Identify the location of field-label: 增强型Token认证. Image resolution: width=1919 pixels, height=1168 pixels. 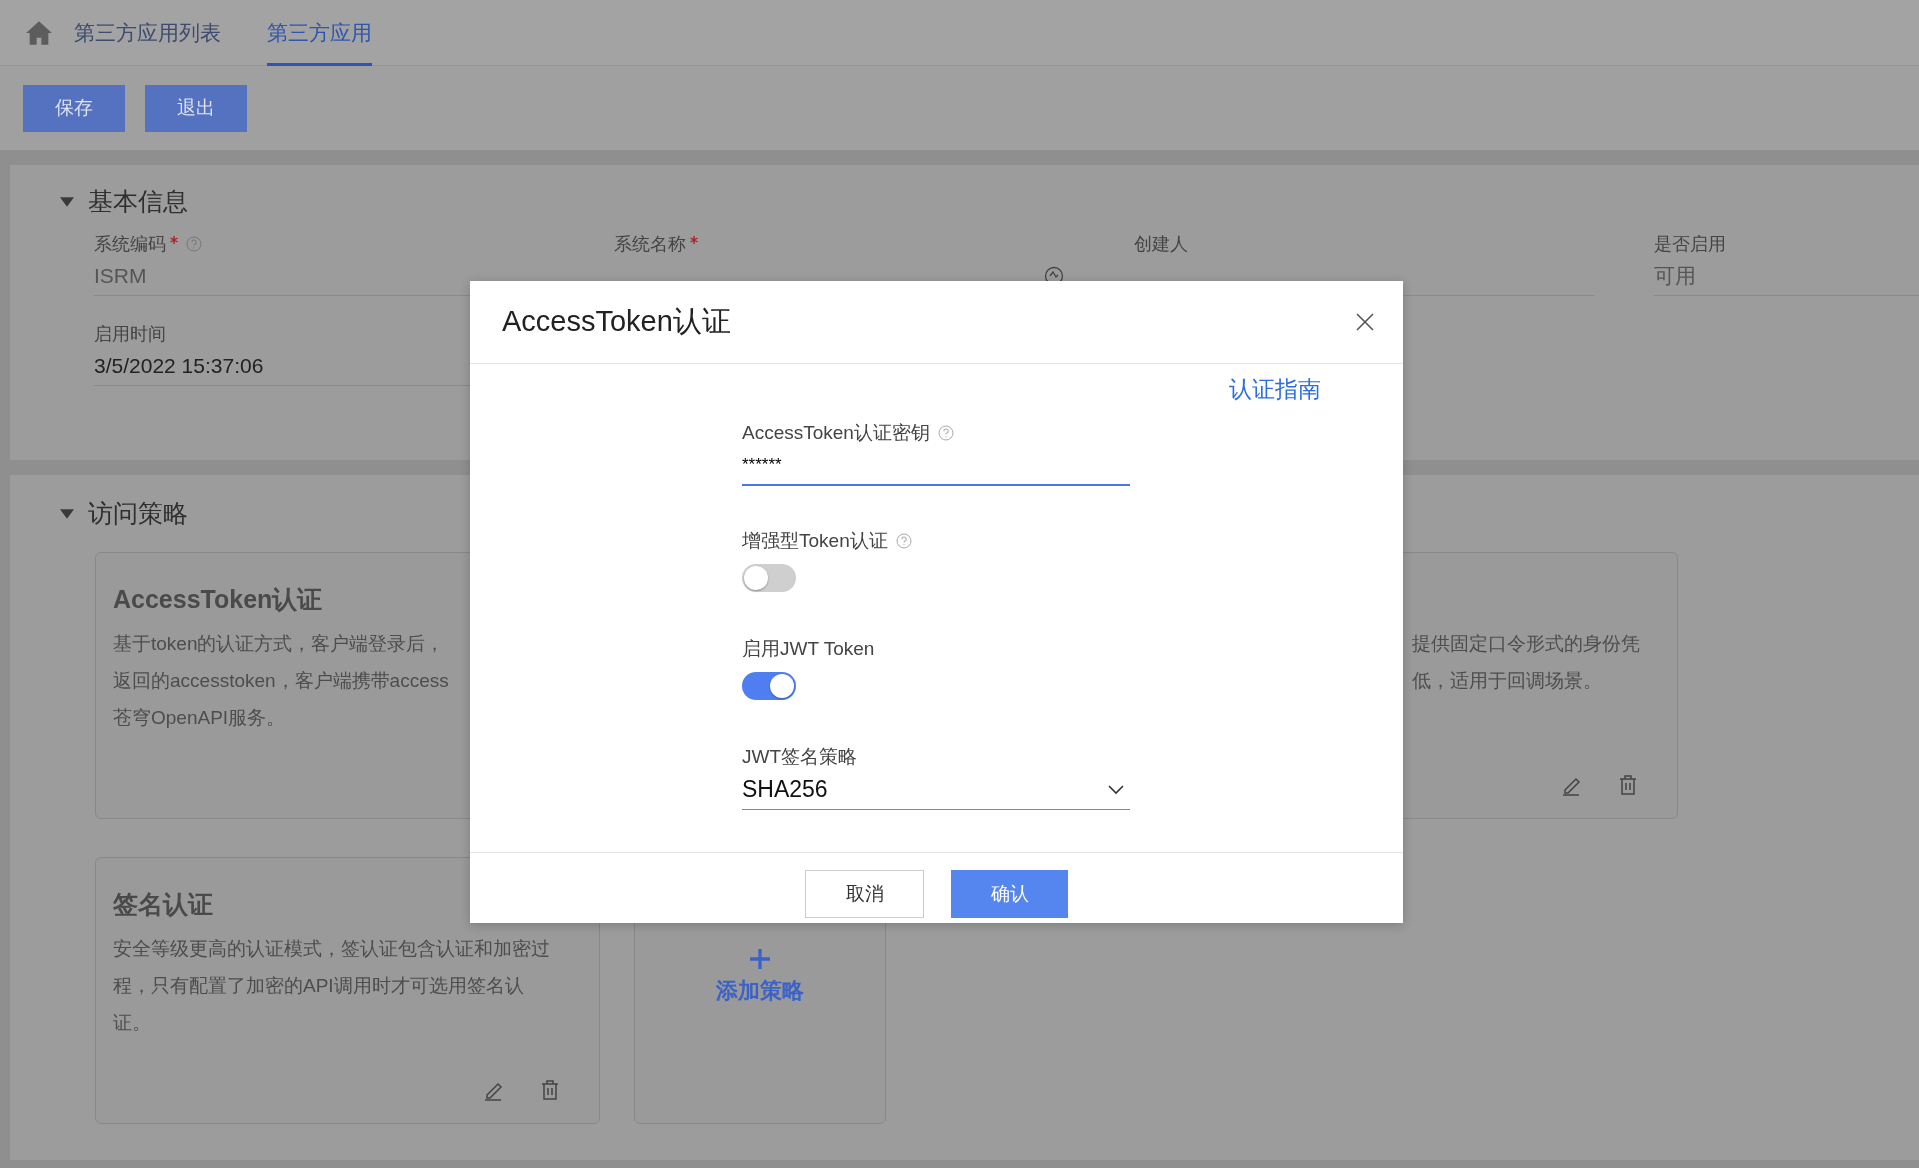
(815, 541).